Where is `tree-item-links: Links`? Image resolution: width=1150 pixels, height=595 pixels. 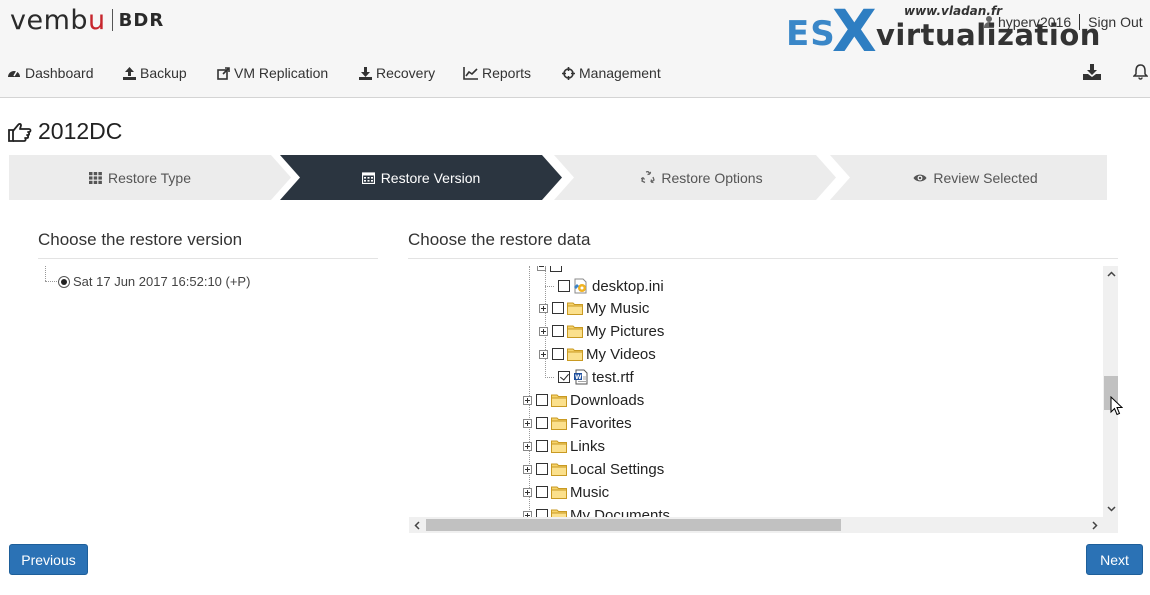 tree-item-links: Links is located at coordinates (564, 446).